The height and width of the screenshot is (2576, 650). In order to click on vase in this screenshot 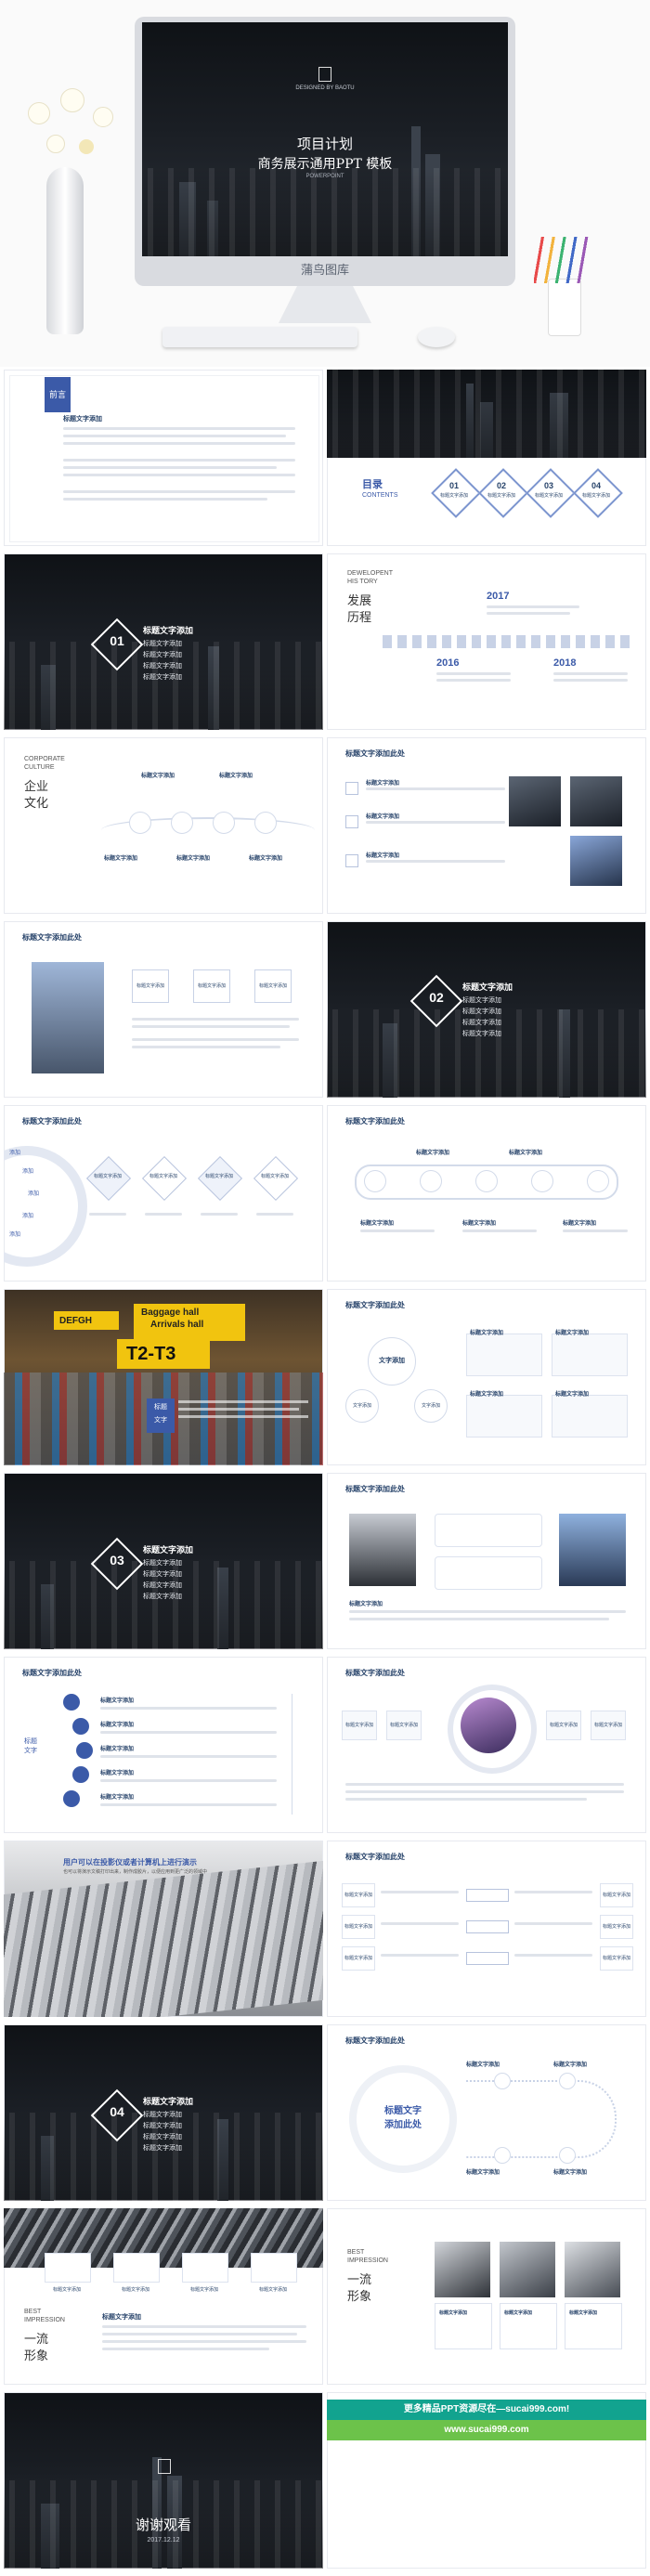, I will do `click(65, 250)`.